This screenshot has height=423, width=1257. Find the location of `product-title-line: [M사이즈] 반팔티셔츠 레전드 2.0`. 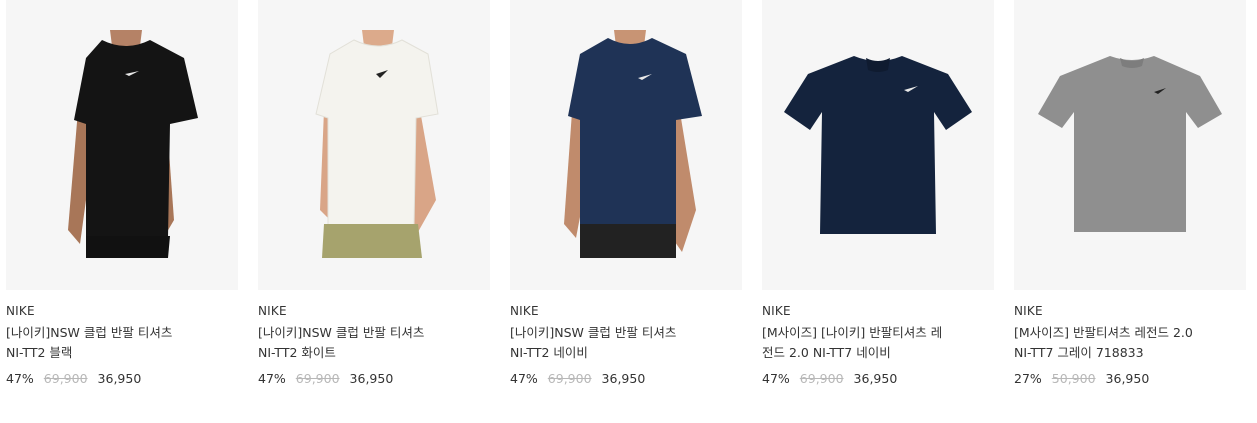

product-title-line: [M사이즈] 반팔티셔츠 레전드 2.0 is located at coordinates (1103, 332).